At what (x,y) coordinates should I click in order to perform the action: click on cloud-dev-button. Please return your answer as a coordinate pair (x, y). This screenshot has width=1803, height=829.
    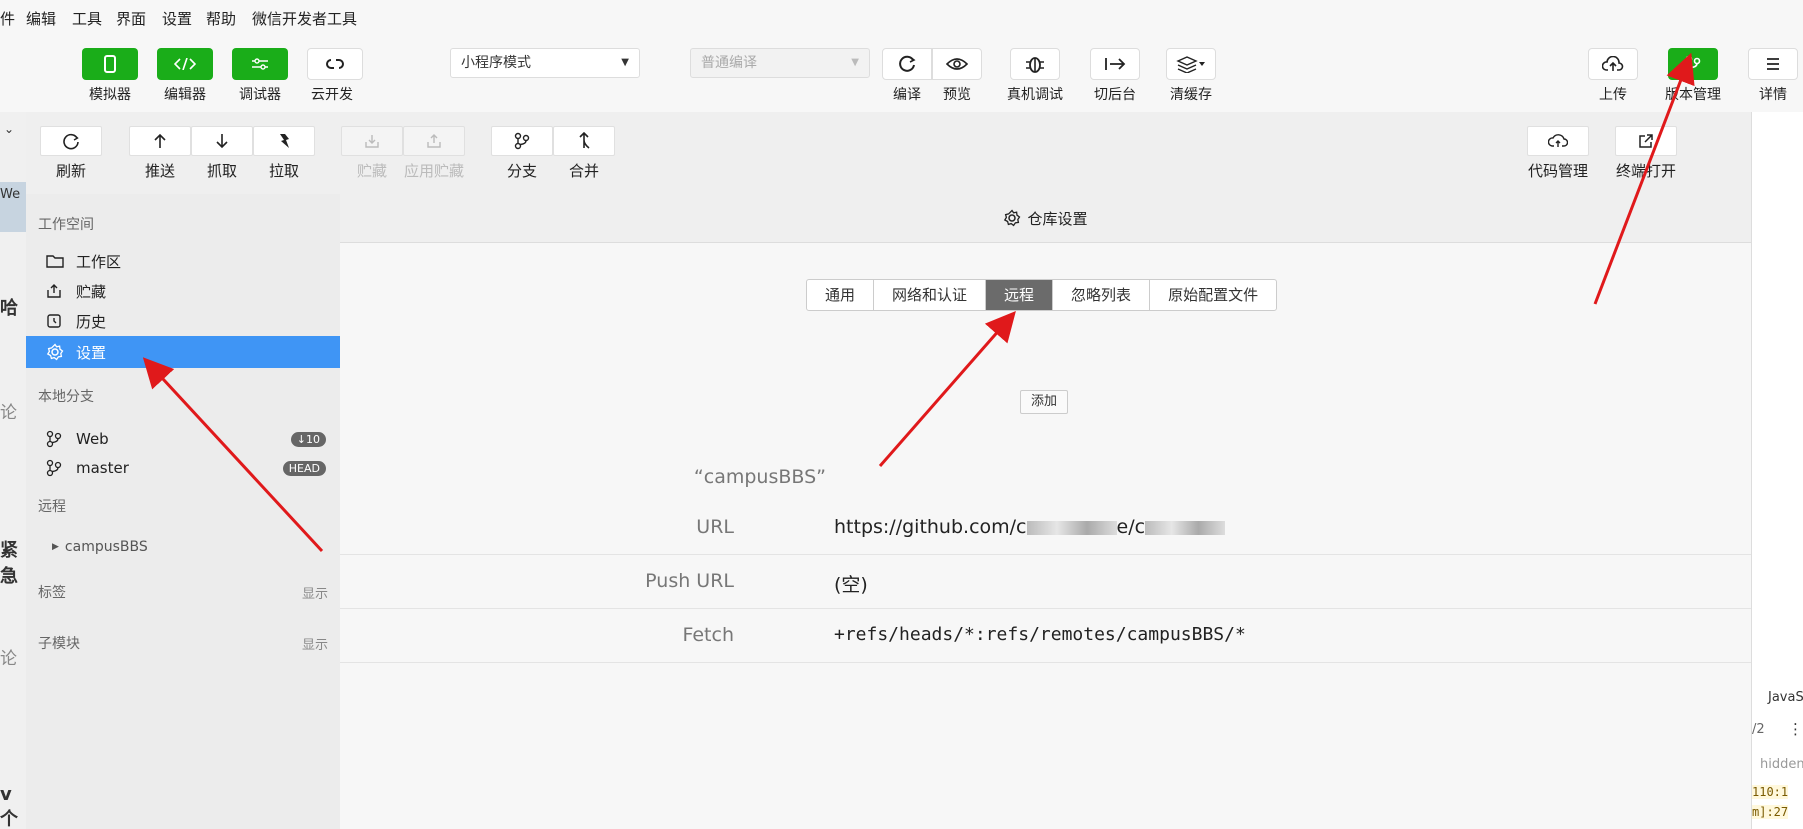
    Looking at the image, I should click on (335, 64).